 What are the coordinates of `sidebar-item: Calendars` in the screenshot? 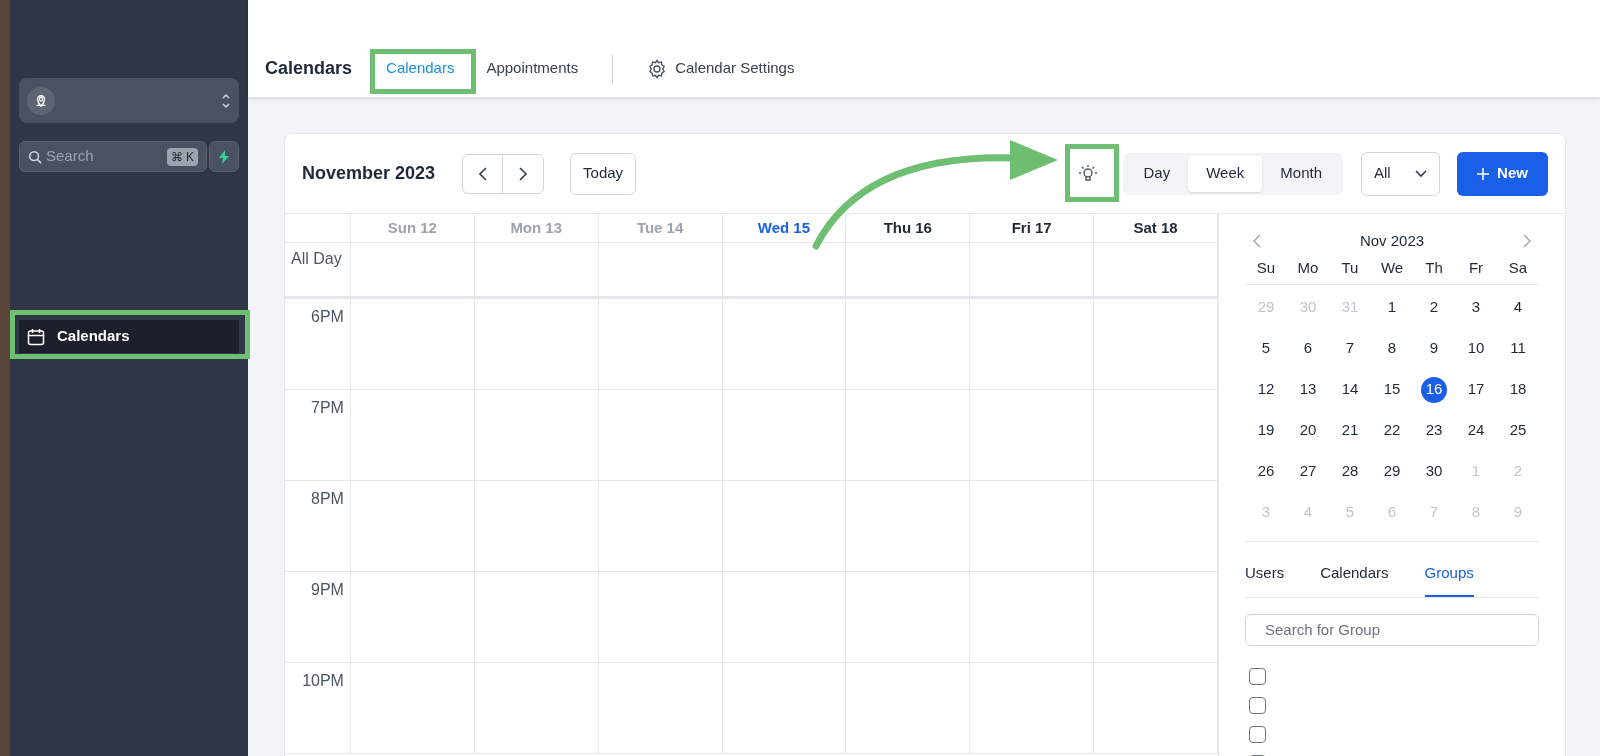 It's located at (129, 336).